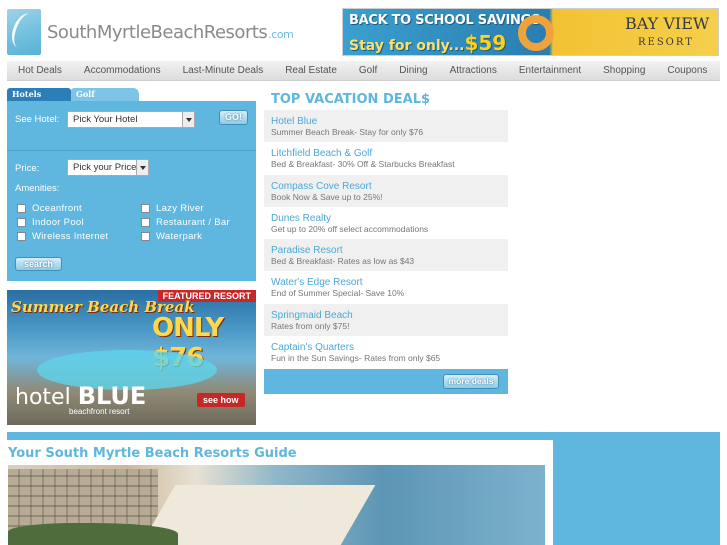 The height and width of the screenshot is (545, 727). What do you see at coordinates (37, 119) in the screenshot?
I see `hotel-label: See Hotel:` at bounding box center [37, 119].